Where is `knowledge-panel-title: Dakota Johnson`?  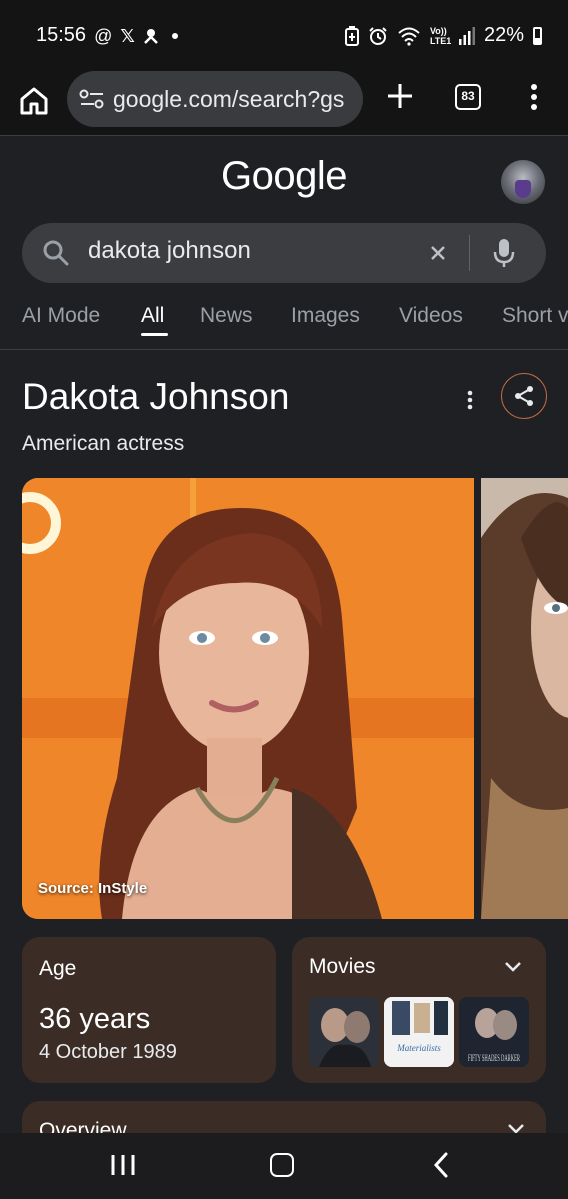 knowledge-panel-title: Dakota Johnson is located at coordinates (156, 396).